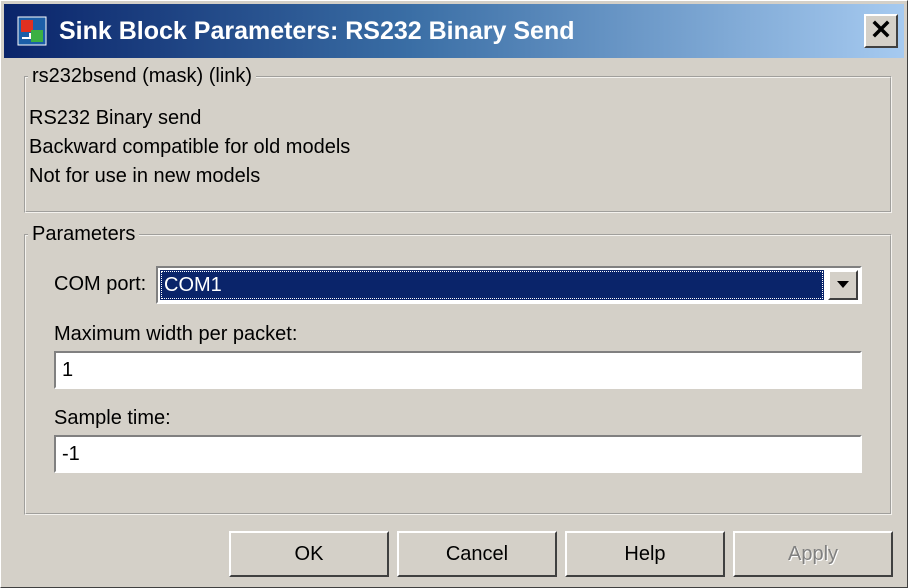  I want to click on com-port-dropdown-button, so click(843, 285).